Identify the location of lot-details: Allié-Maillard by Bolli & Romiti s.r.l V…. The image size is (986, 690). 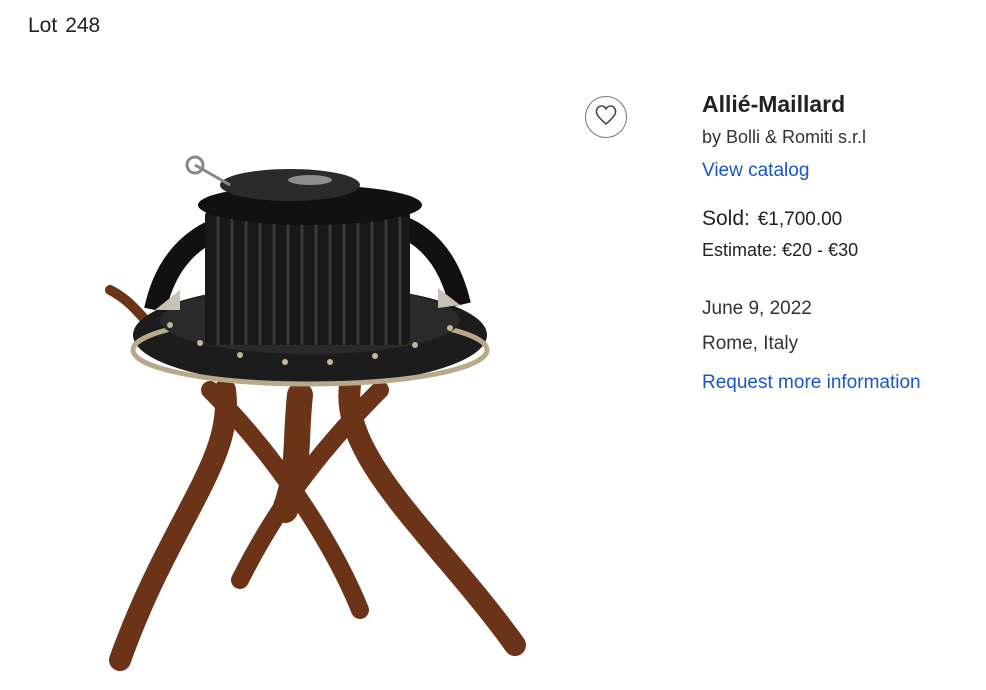
(837, 242).